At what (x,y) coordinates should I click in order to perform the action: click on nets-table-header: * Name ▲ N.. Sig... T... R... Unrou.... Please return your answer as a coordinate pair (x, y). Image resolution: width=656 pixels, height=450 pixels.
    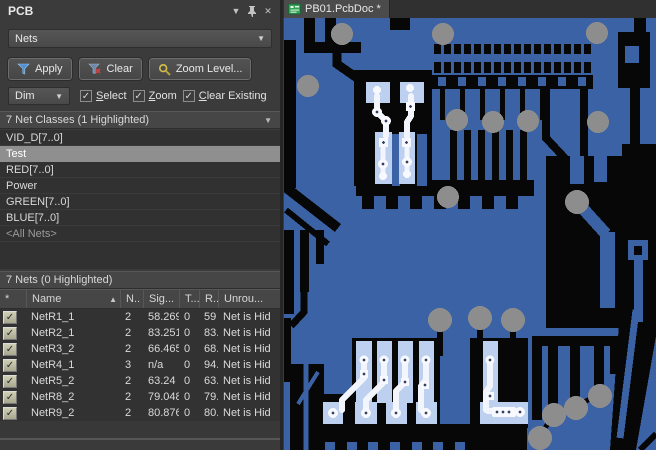
    Looking at the image, I should click on (140, 299).